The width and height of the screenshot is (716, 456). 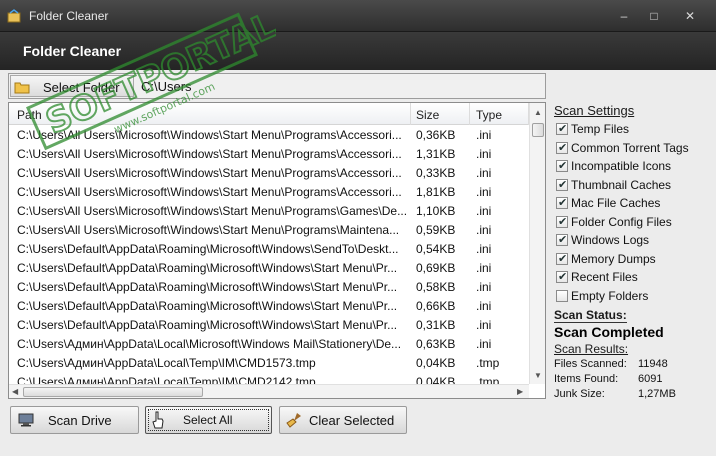 I want to click on column-header-size: Size, so click(x=427, y=115).